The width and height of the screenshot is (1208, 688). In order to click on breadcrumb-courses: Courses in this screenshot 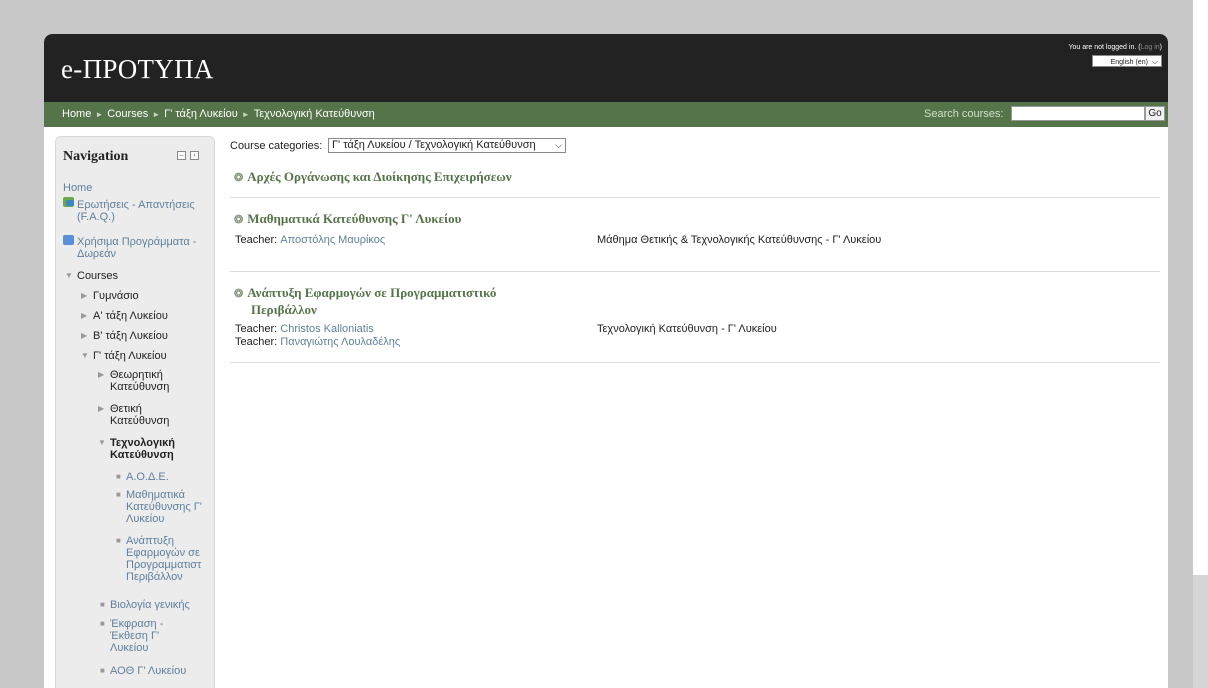, I will do `click(127, 114)`.